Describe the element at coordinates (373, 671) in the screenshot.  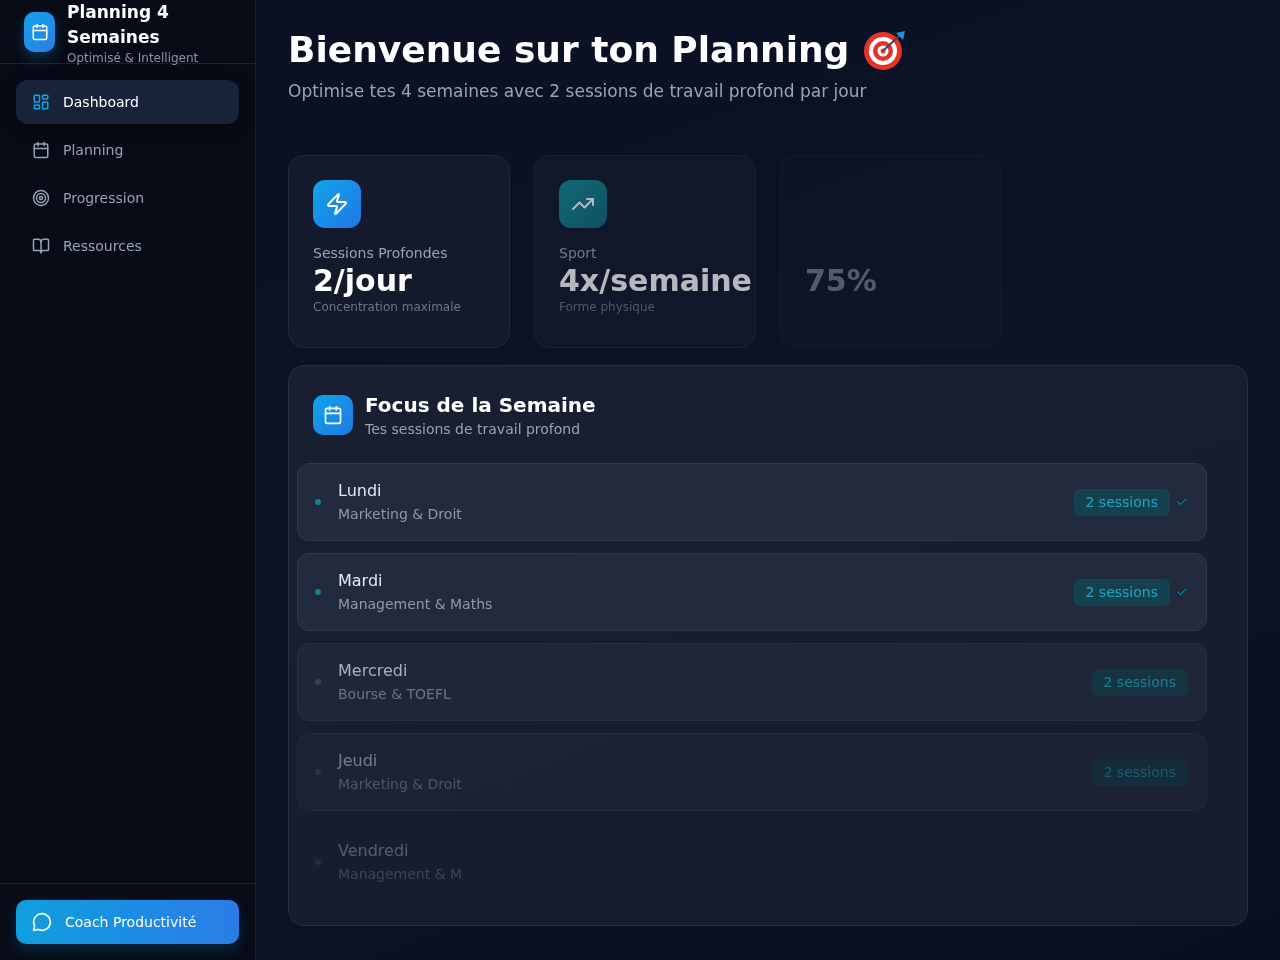
I see `day-name: Mercredi` at that location.